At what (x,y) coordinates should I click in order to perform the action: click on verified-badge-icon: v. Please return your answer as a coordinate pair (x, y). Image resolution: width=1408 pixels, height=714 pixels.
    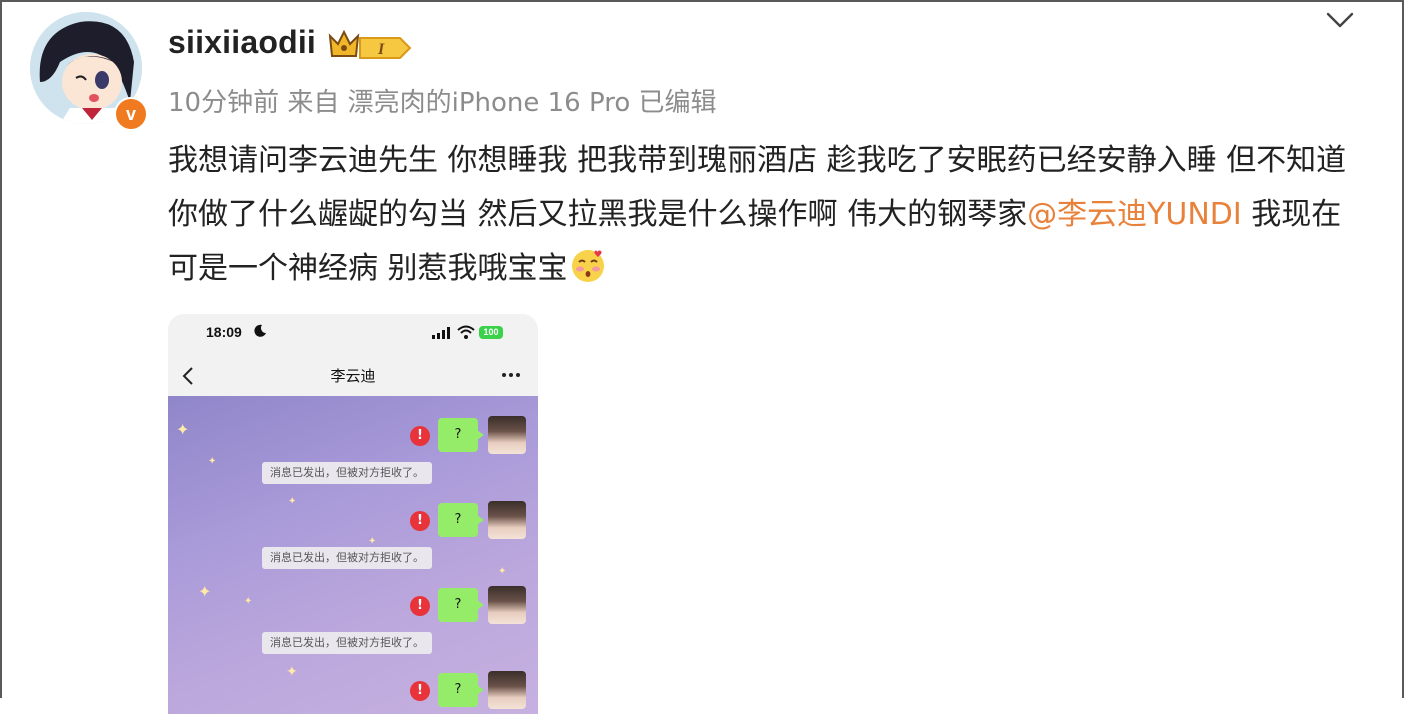
    Looking at the image, I should click on (131, 114).